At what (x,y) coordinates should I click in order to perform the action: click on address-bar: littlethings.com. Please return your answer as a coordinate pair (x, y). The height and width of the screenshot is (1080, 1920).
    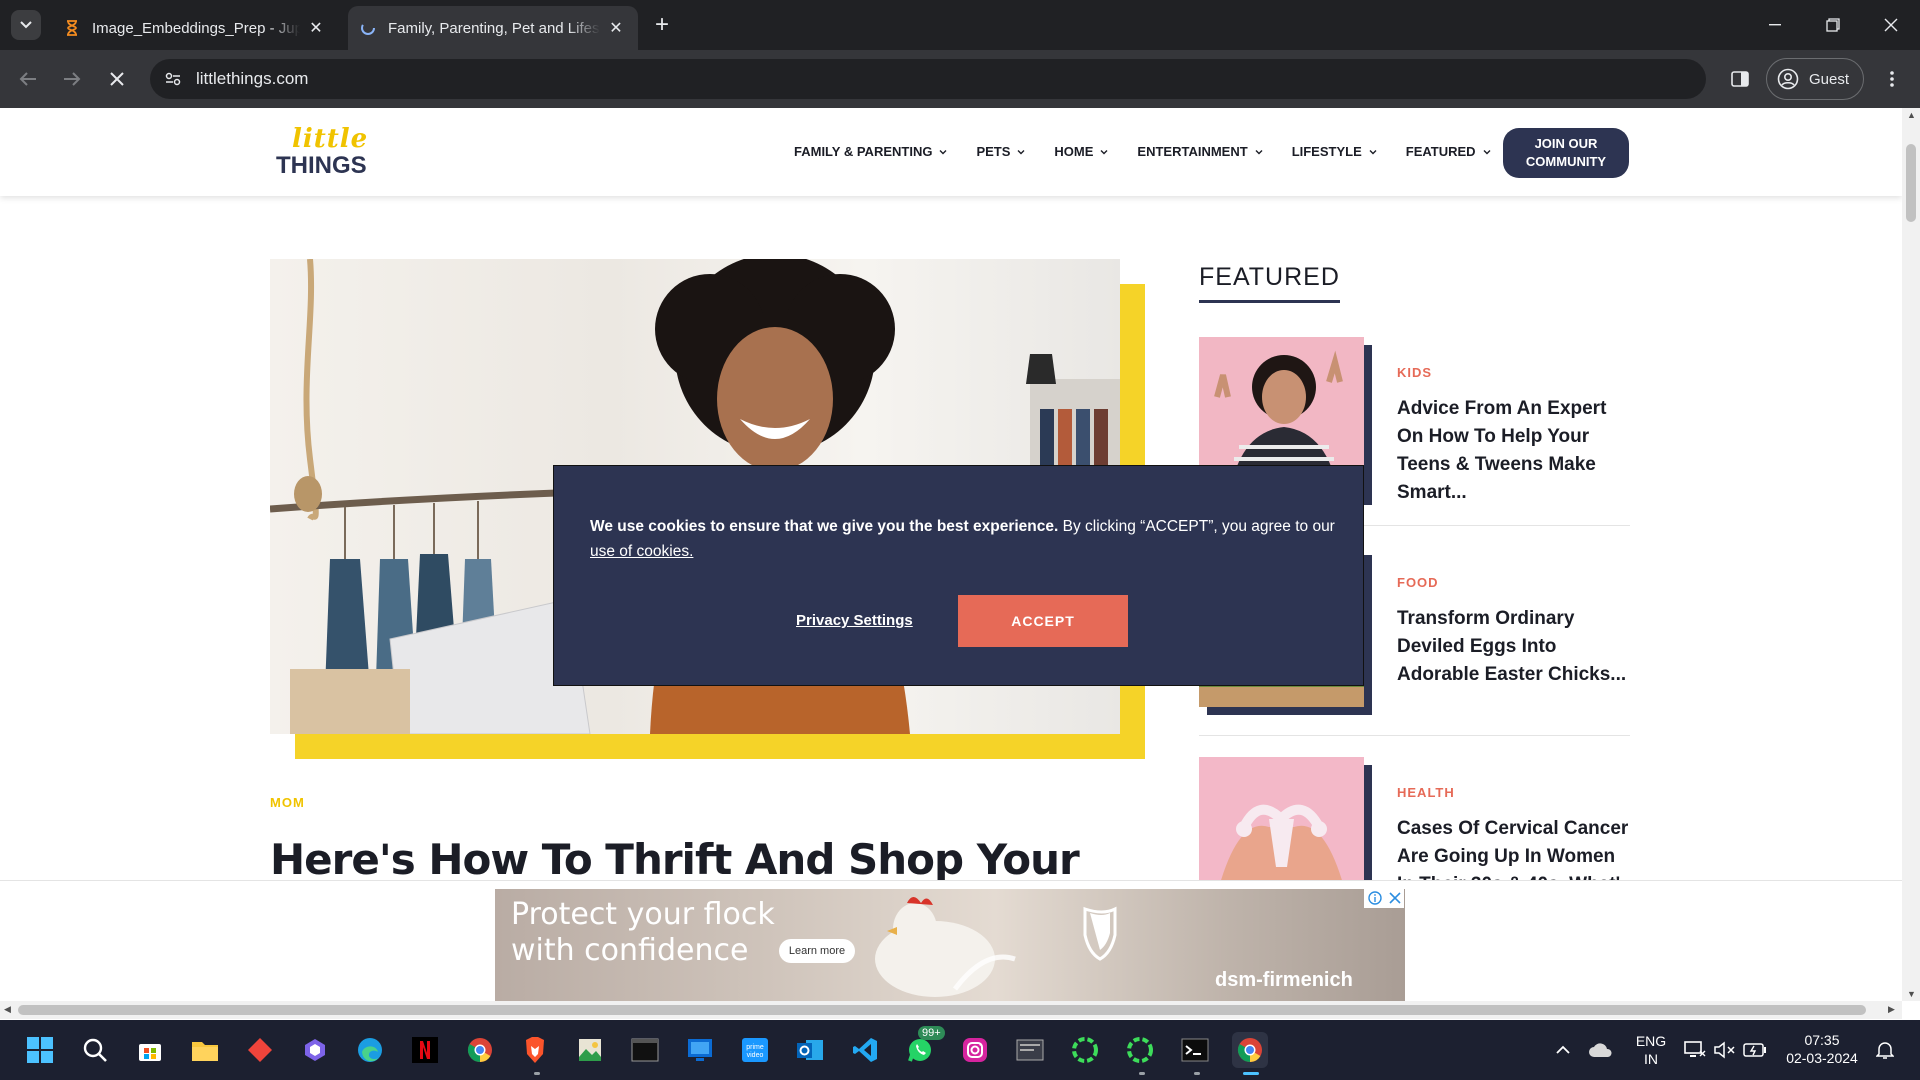
    Looking at the image, I should click on (928, 79).